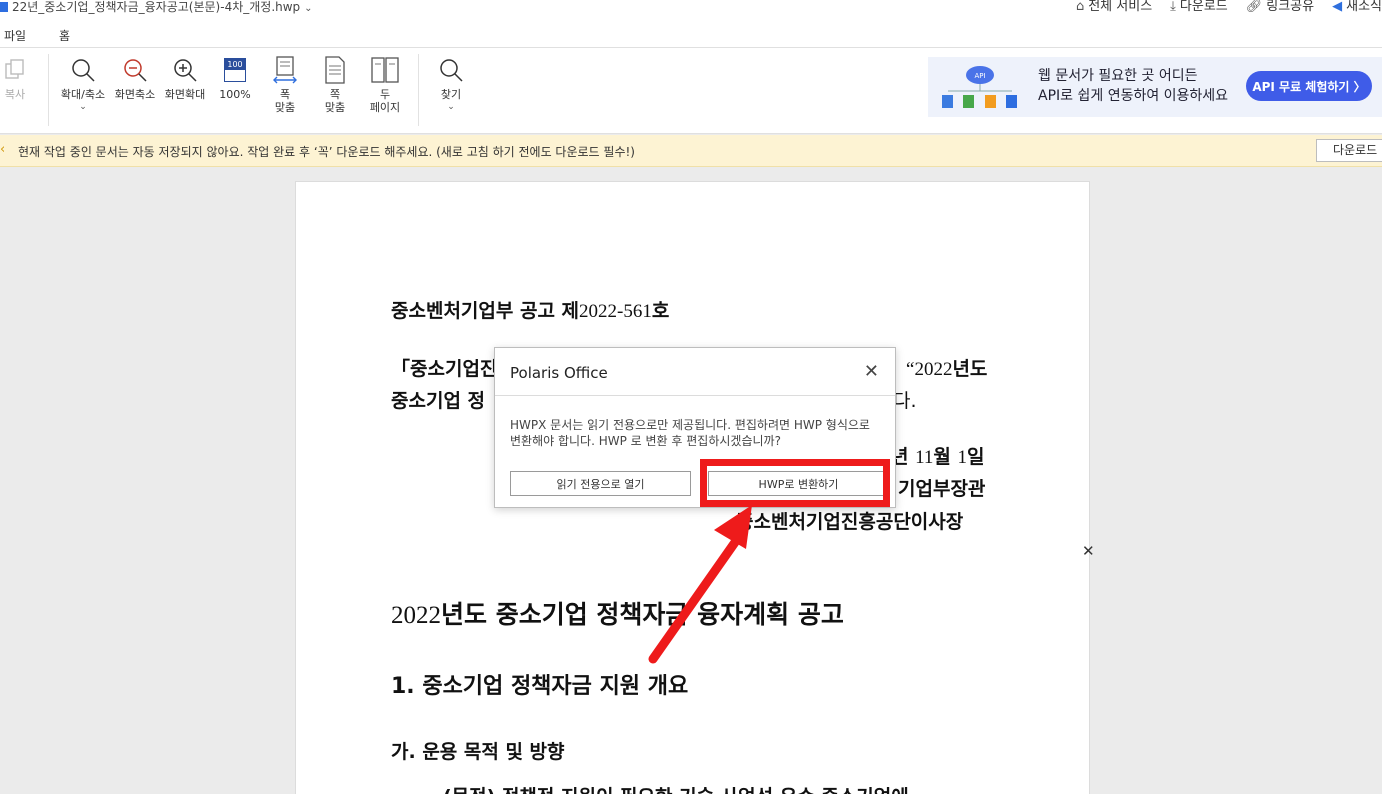 Image resolution: width=1382 pixels, height=794 pixels. I want to click on date-day: 1, so click(962, 457).